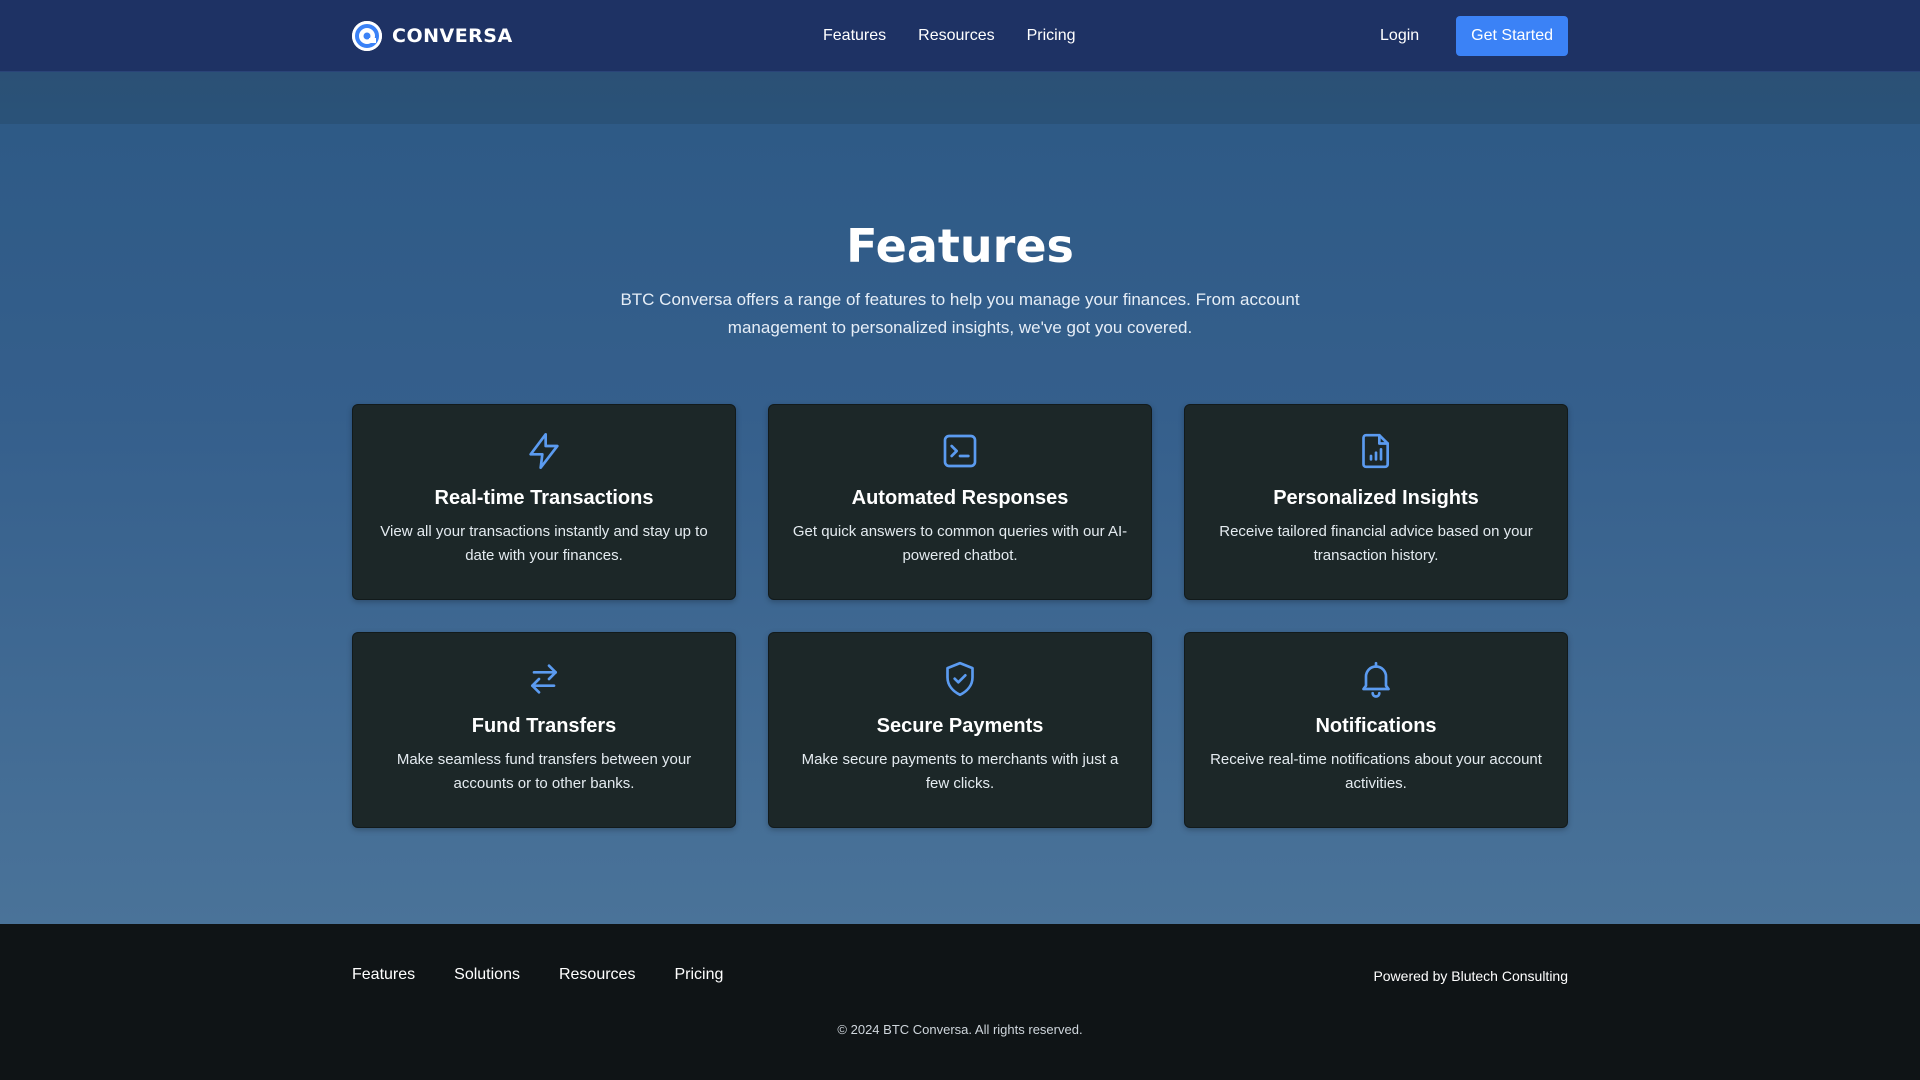  Describe the element at coordinates (960, 98) in the screenshot. I see `hero-top-band` at that location.